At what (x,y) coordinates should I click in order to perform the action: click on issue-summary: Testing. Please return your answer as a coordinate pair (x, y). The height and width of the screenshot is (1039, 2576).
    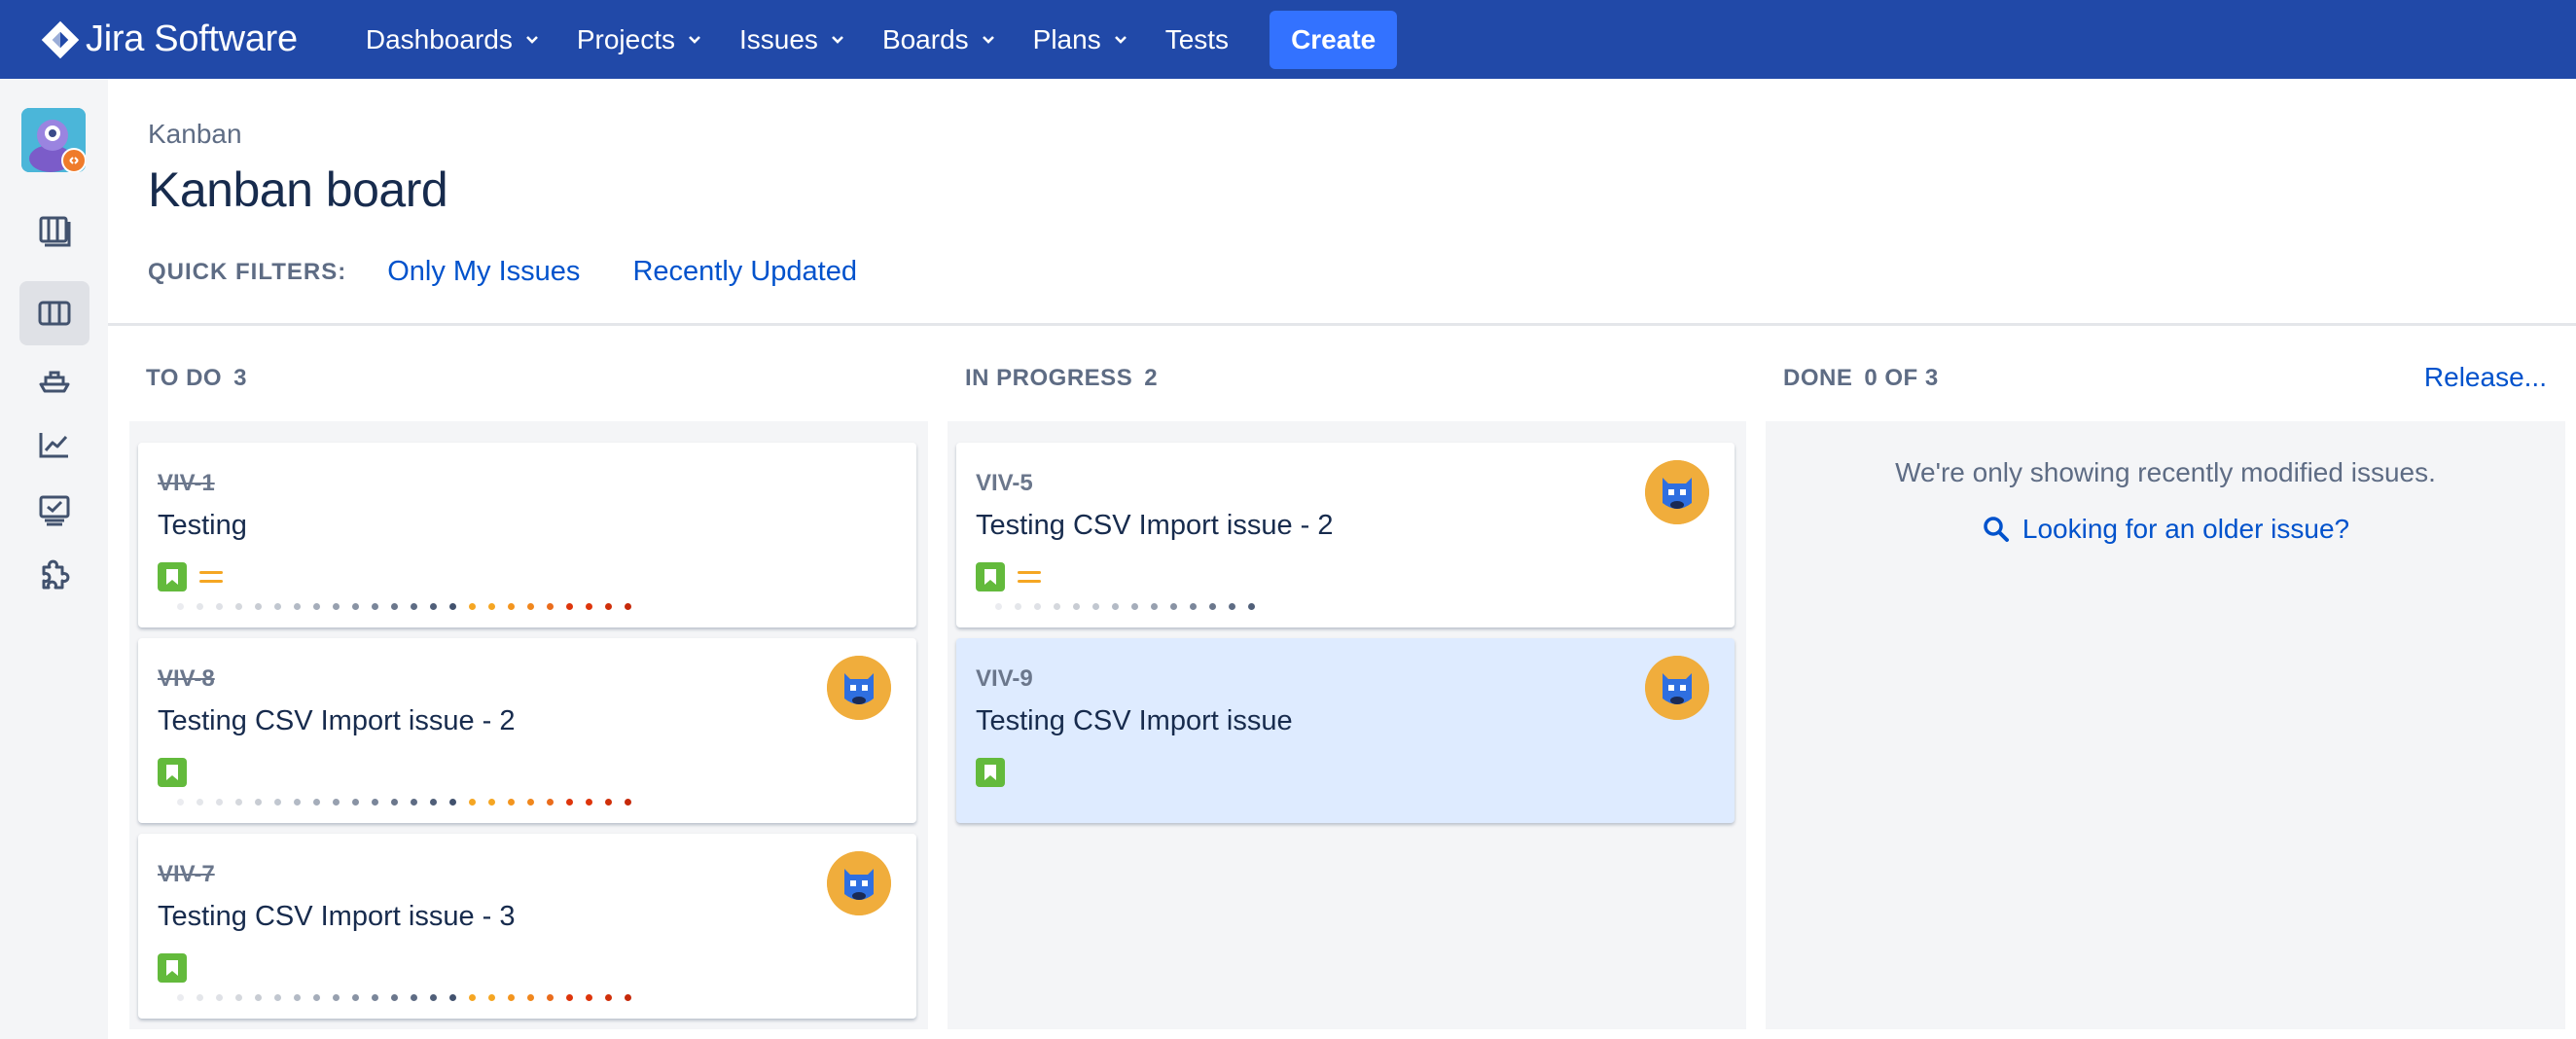
    Looking at the image, I should click on (202, 525).